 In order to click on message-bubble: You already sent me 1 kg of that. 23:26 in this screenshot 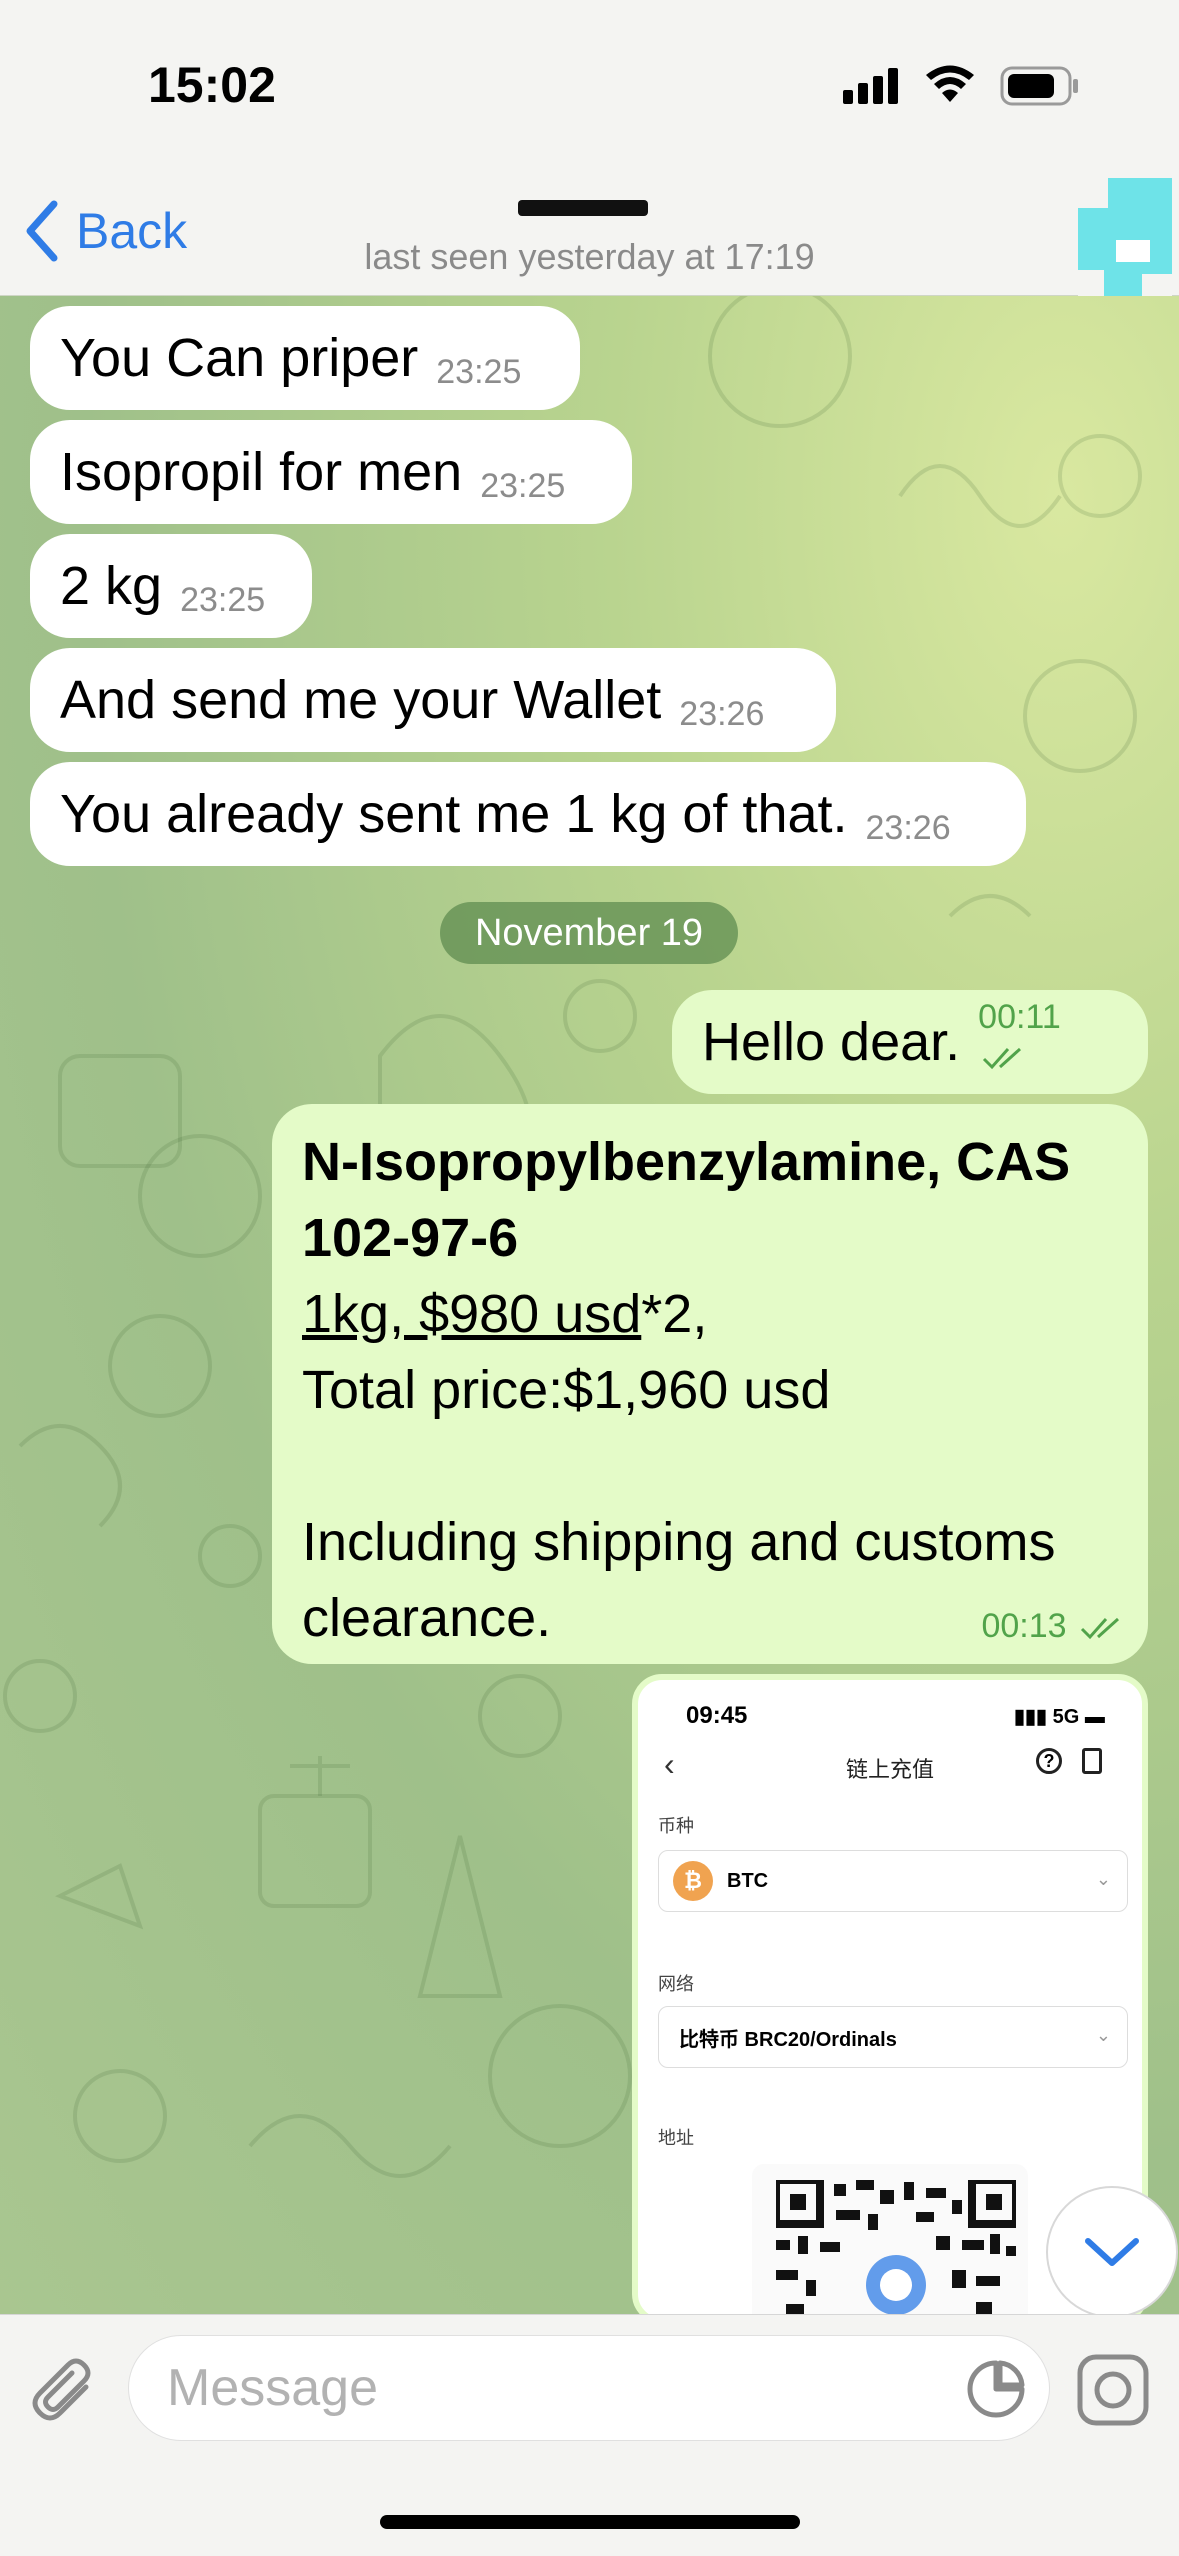, I will do `click(528, 814)`.